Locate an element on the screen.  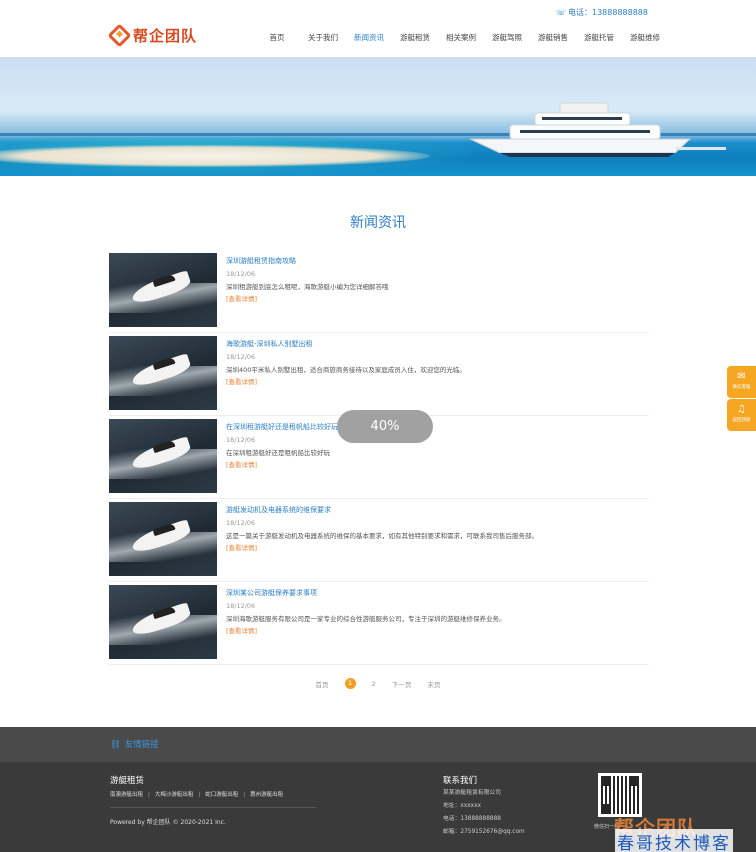
bell-icon: ♫ is located at coordinates (741, 409).